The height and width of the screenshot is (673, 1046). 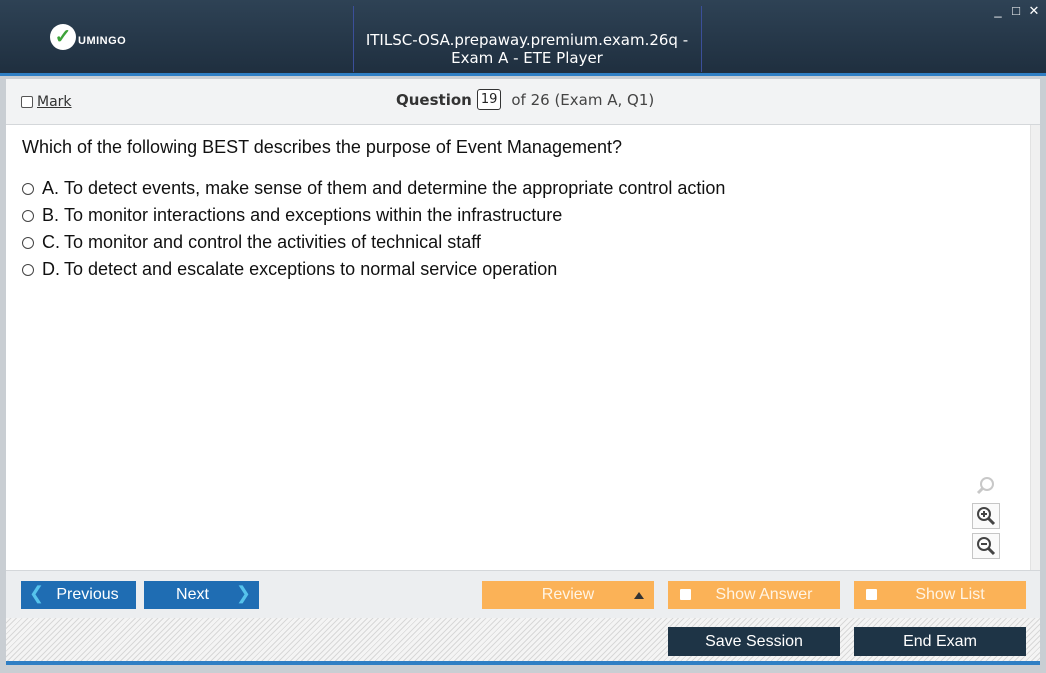 What do you see at coordinates (192, 594) in the screenshot?
I see `next-label: Next` at bounding box center [192, 594].